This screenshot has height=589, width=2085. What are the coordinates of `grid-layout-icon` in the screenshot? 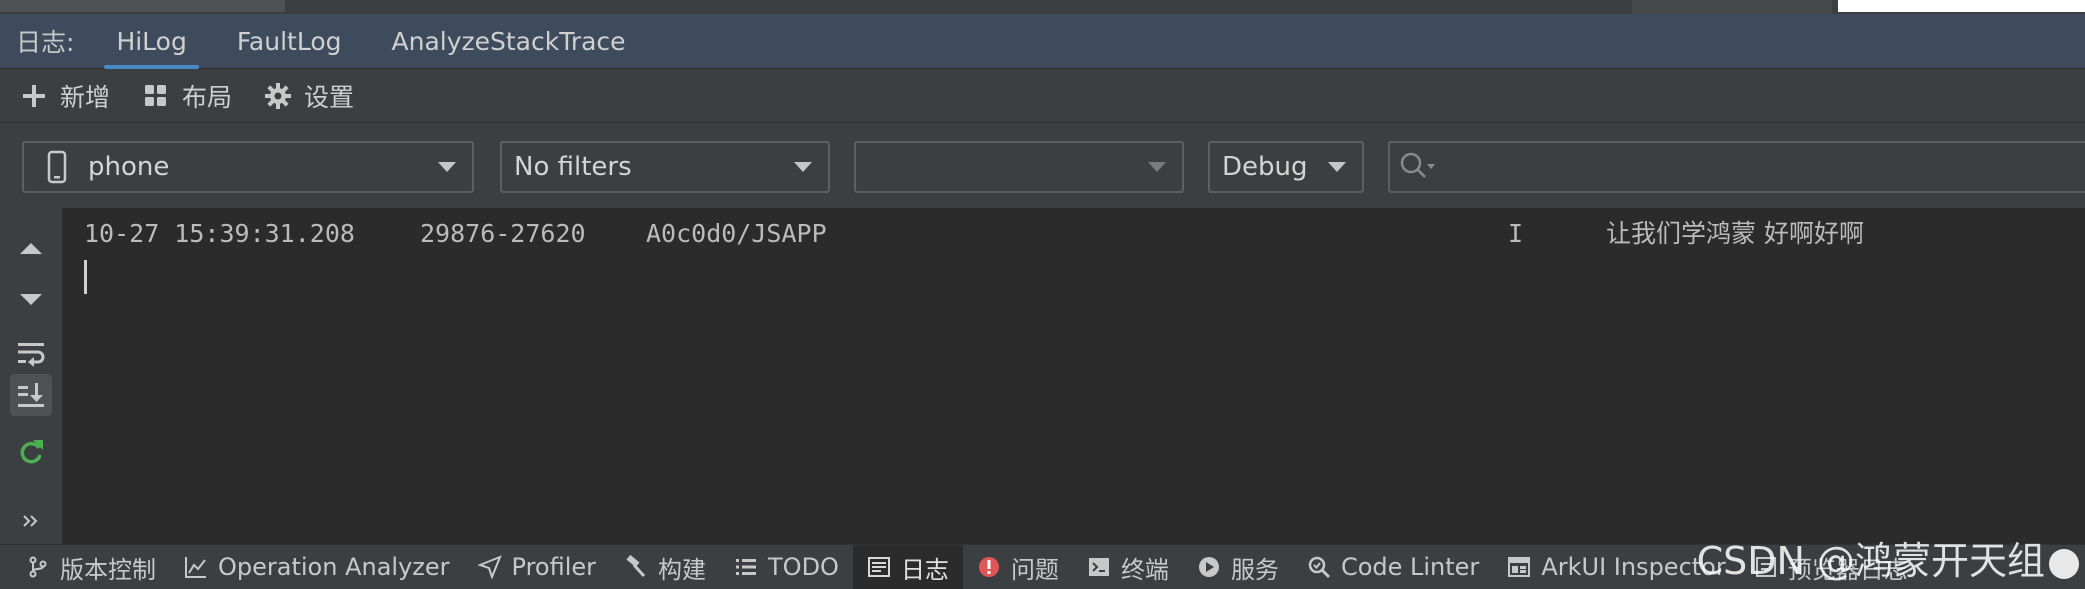 It's located at (156, 95).